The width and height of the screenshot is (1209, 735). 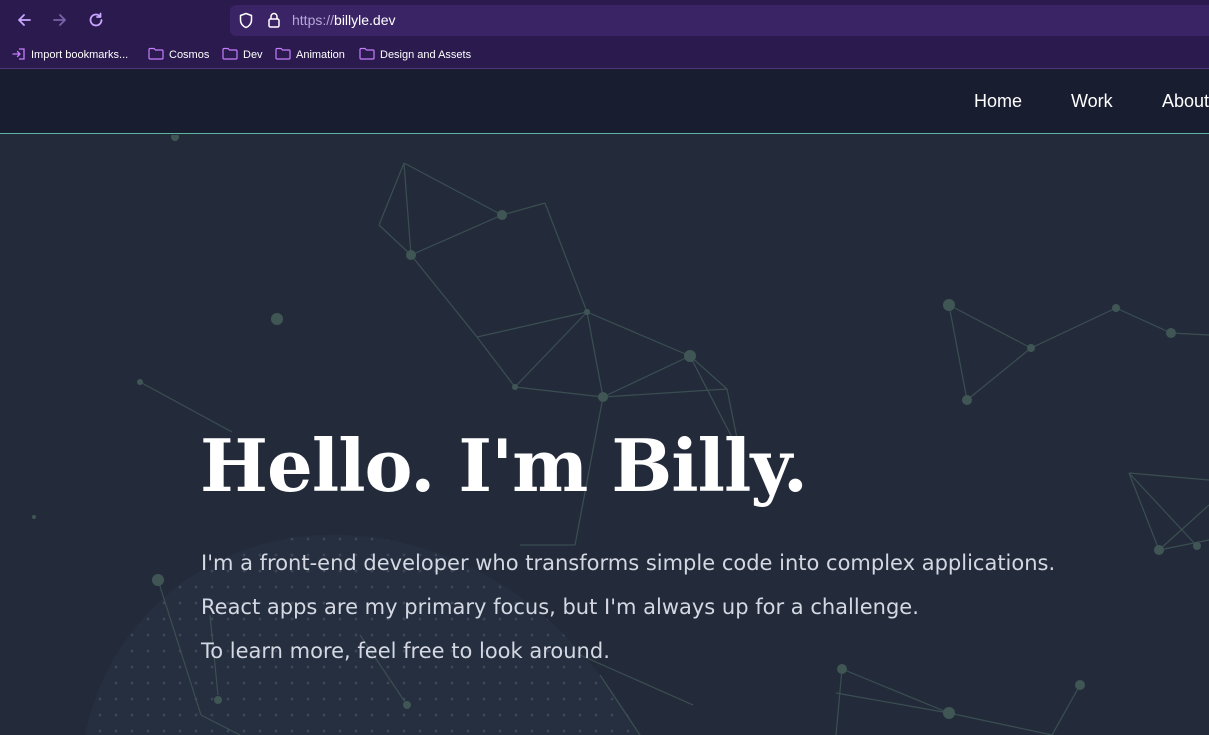 What do you see at coordinates (1092, 101) in the screenshot?
I see `nav-work-link: Work` at bounding box center [1092, 101].